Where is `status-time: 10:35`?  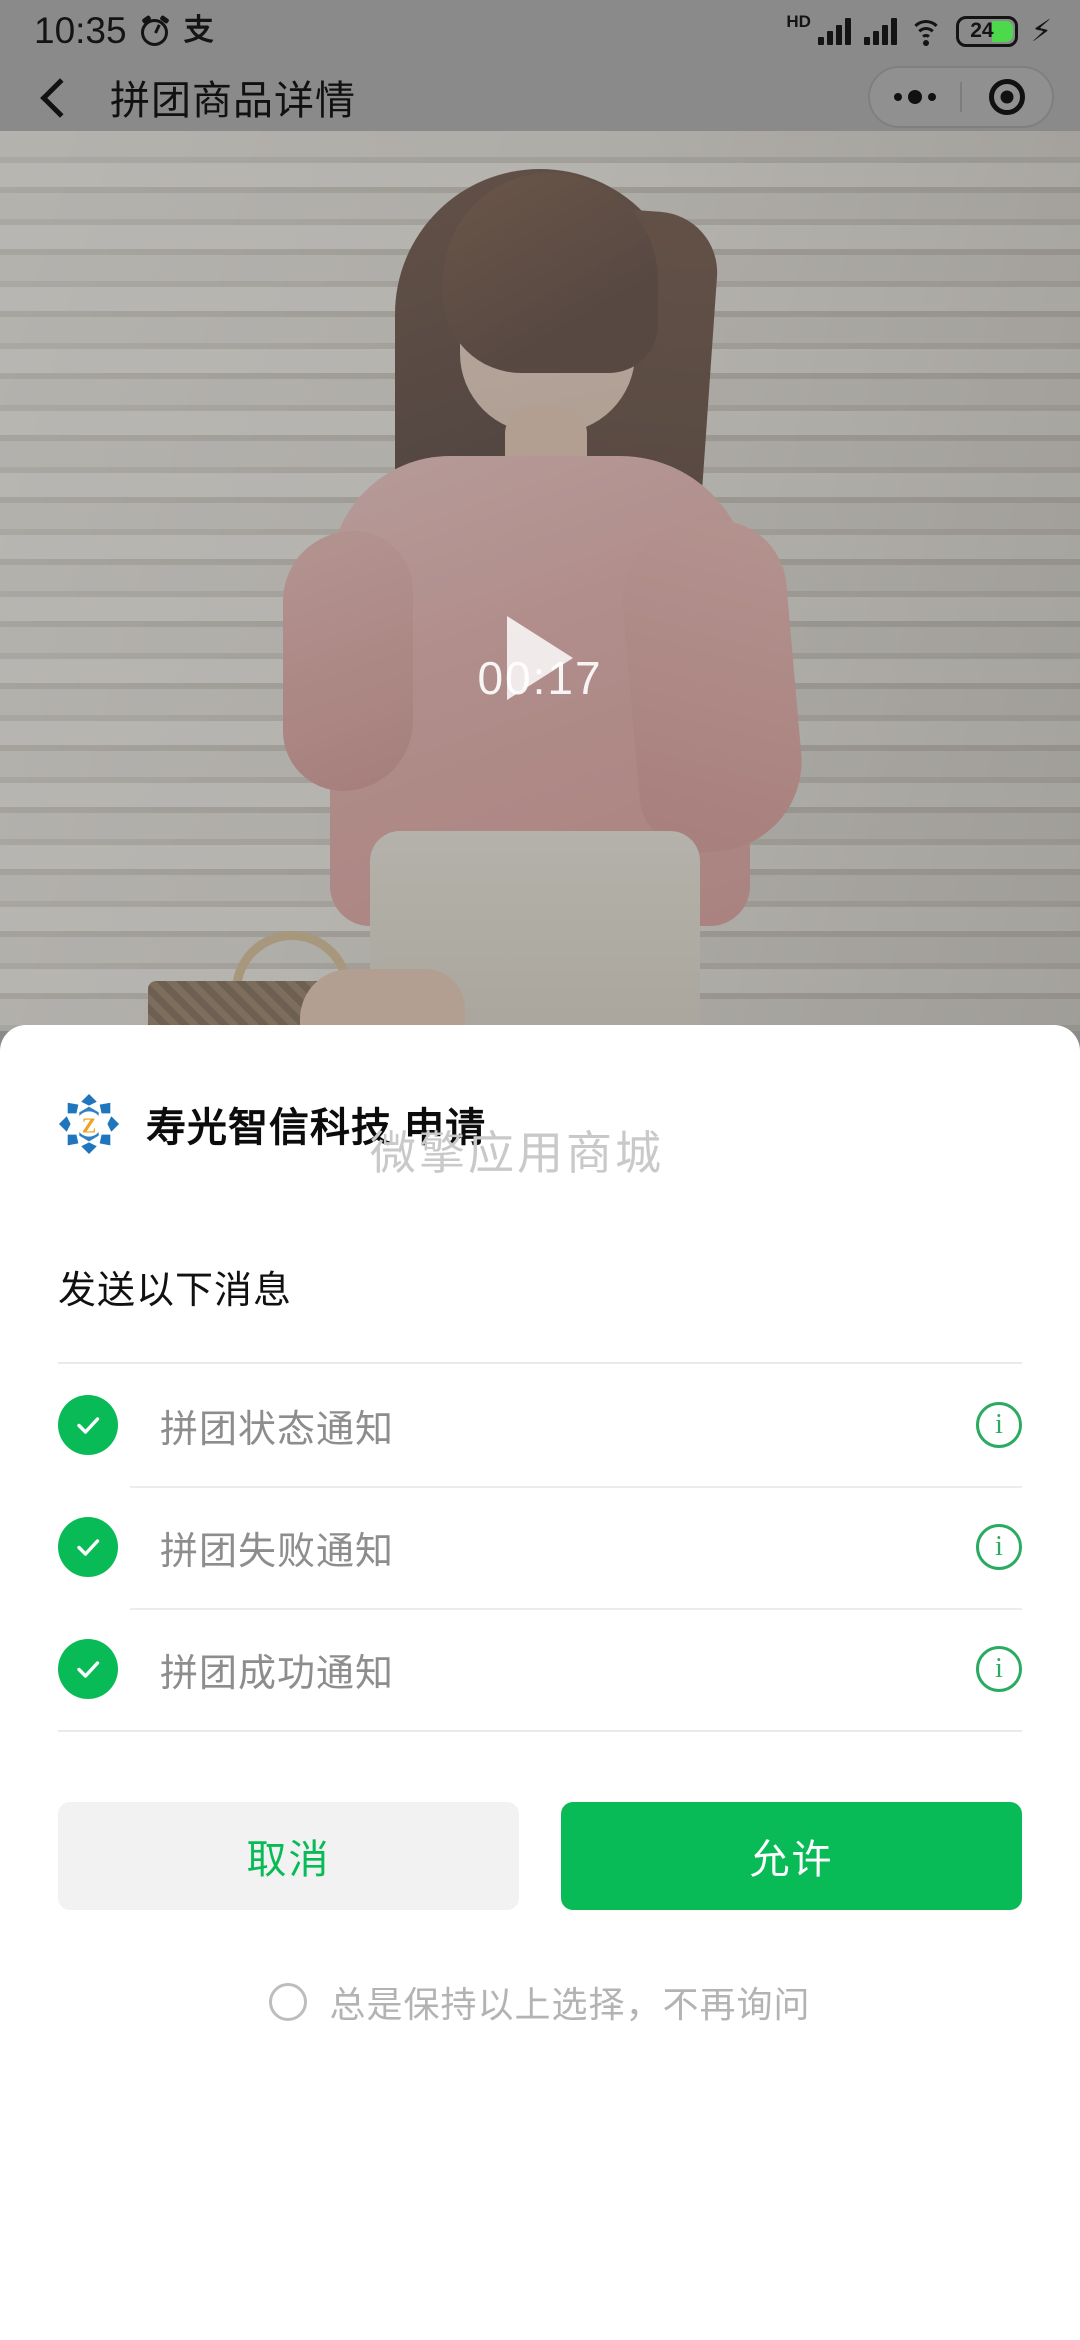
status-time: 10:35 is located at coordinates (80, 30).